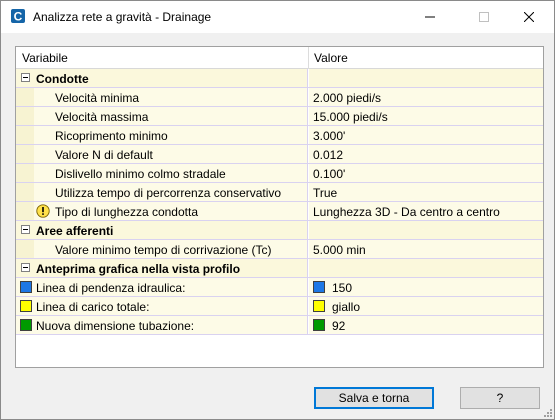 The height and width of the screenshot is (420, 555). What do you see at coordinates (500, 398) in the screenshot?
I see `help-button: ?` at bounding box center [500, 398].